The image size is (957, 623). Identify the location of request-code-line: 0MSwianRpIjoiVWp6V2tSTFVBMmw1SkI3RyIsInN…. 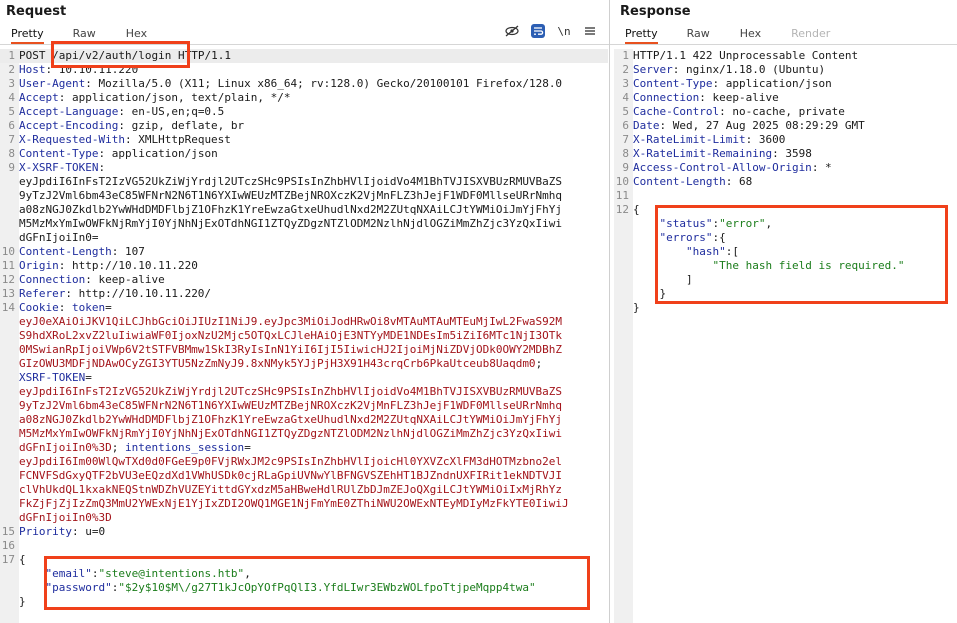
(304, 350).